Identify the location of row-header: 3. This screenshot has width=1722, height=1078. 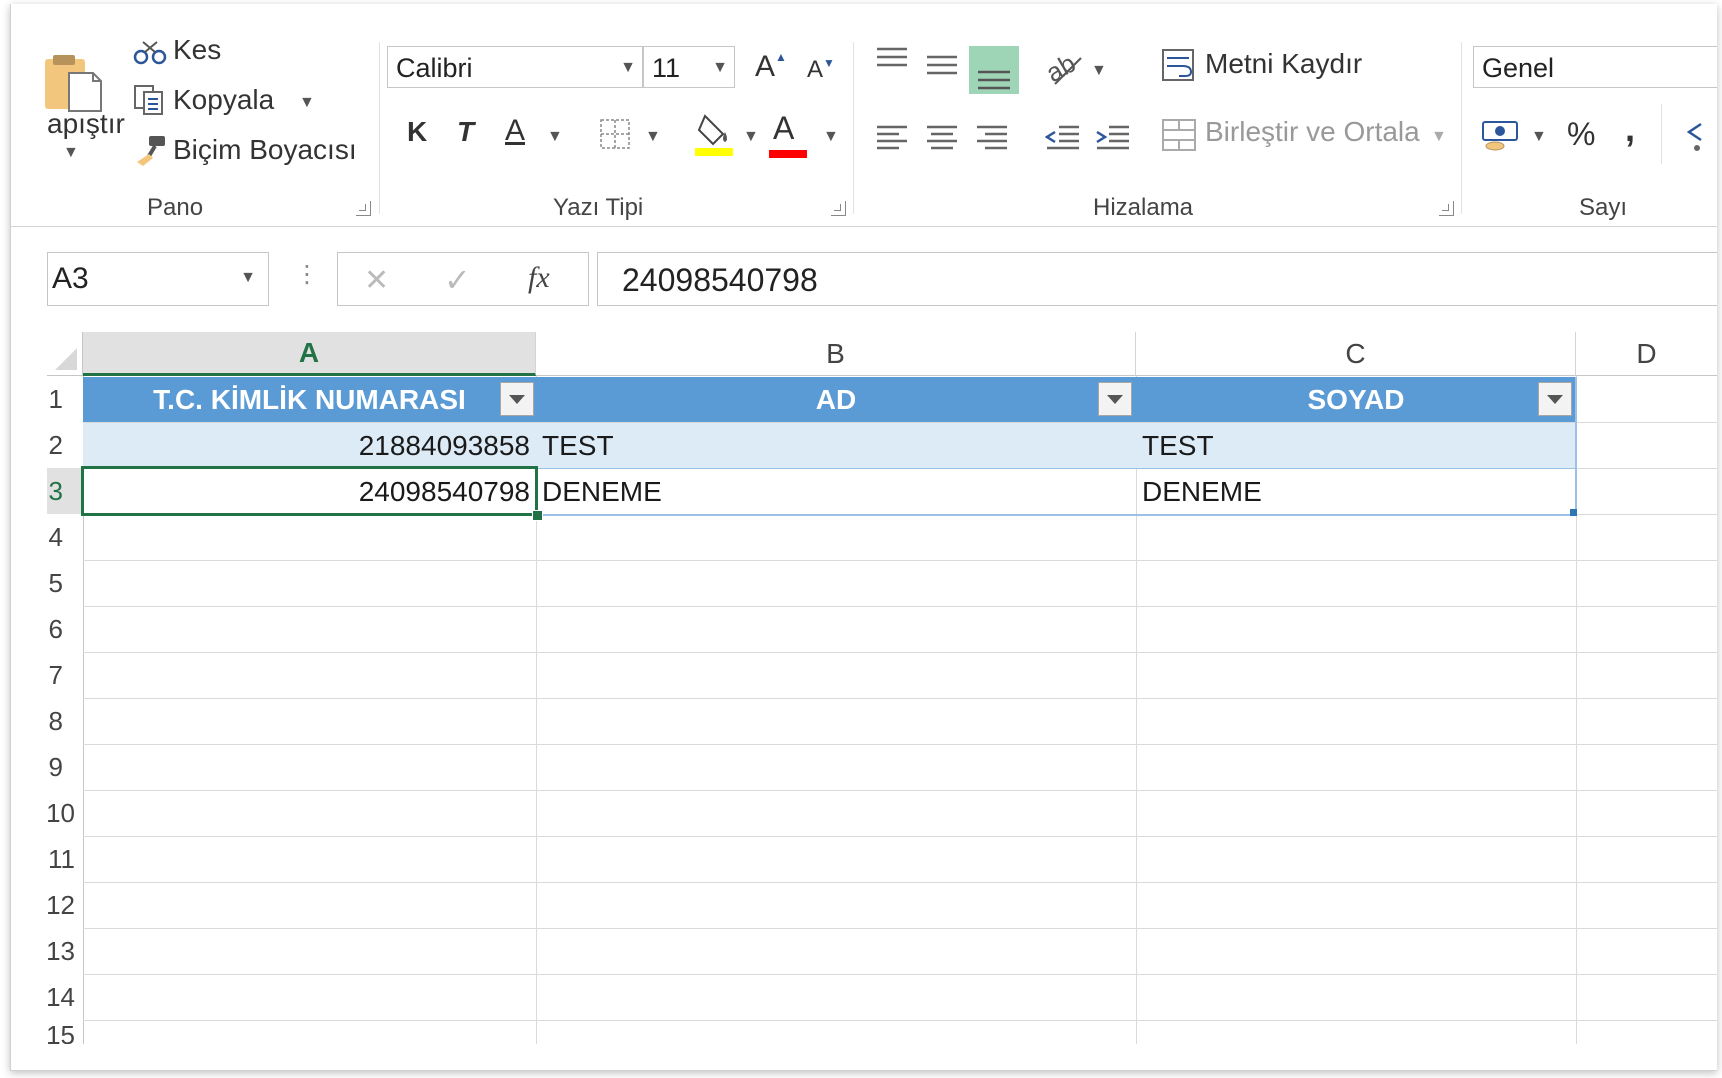
(65, 491).